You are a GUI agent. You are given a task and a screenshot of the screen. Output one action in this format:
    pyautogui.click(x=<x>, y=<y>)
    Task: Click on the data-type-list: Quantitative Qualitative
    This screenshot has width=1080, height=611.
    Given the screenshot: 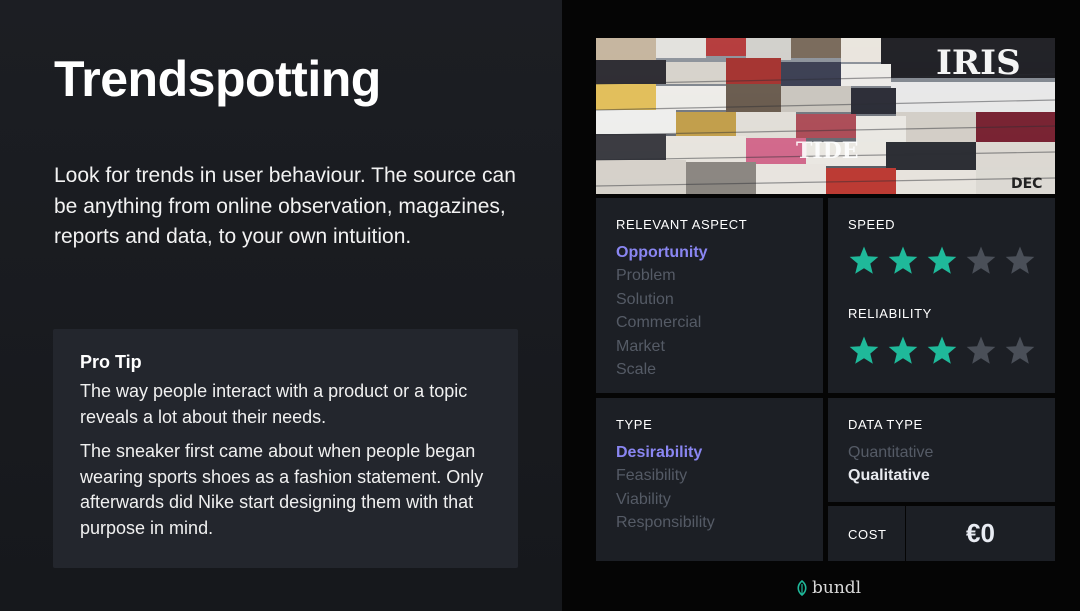 What is the action you would take?
    pyautogui.click(x=890, y=464)
    